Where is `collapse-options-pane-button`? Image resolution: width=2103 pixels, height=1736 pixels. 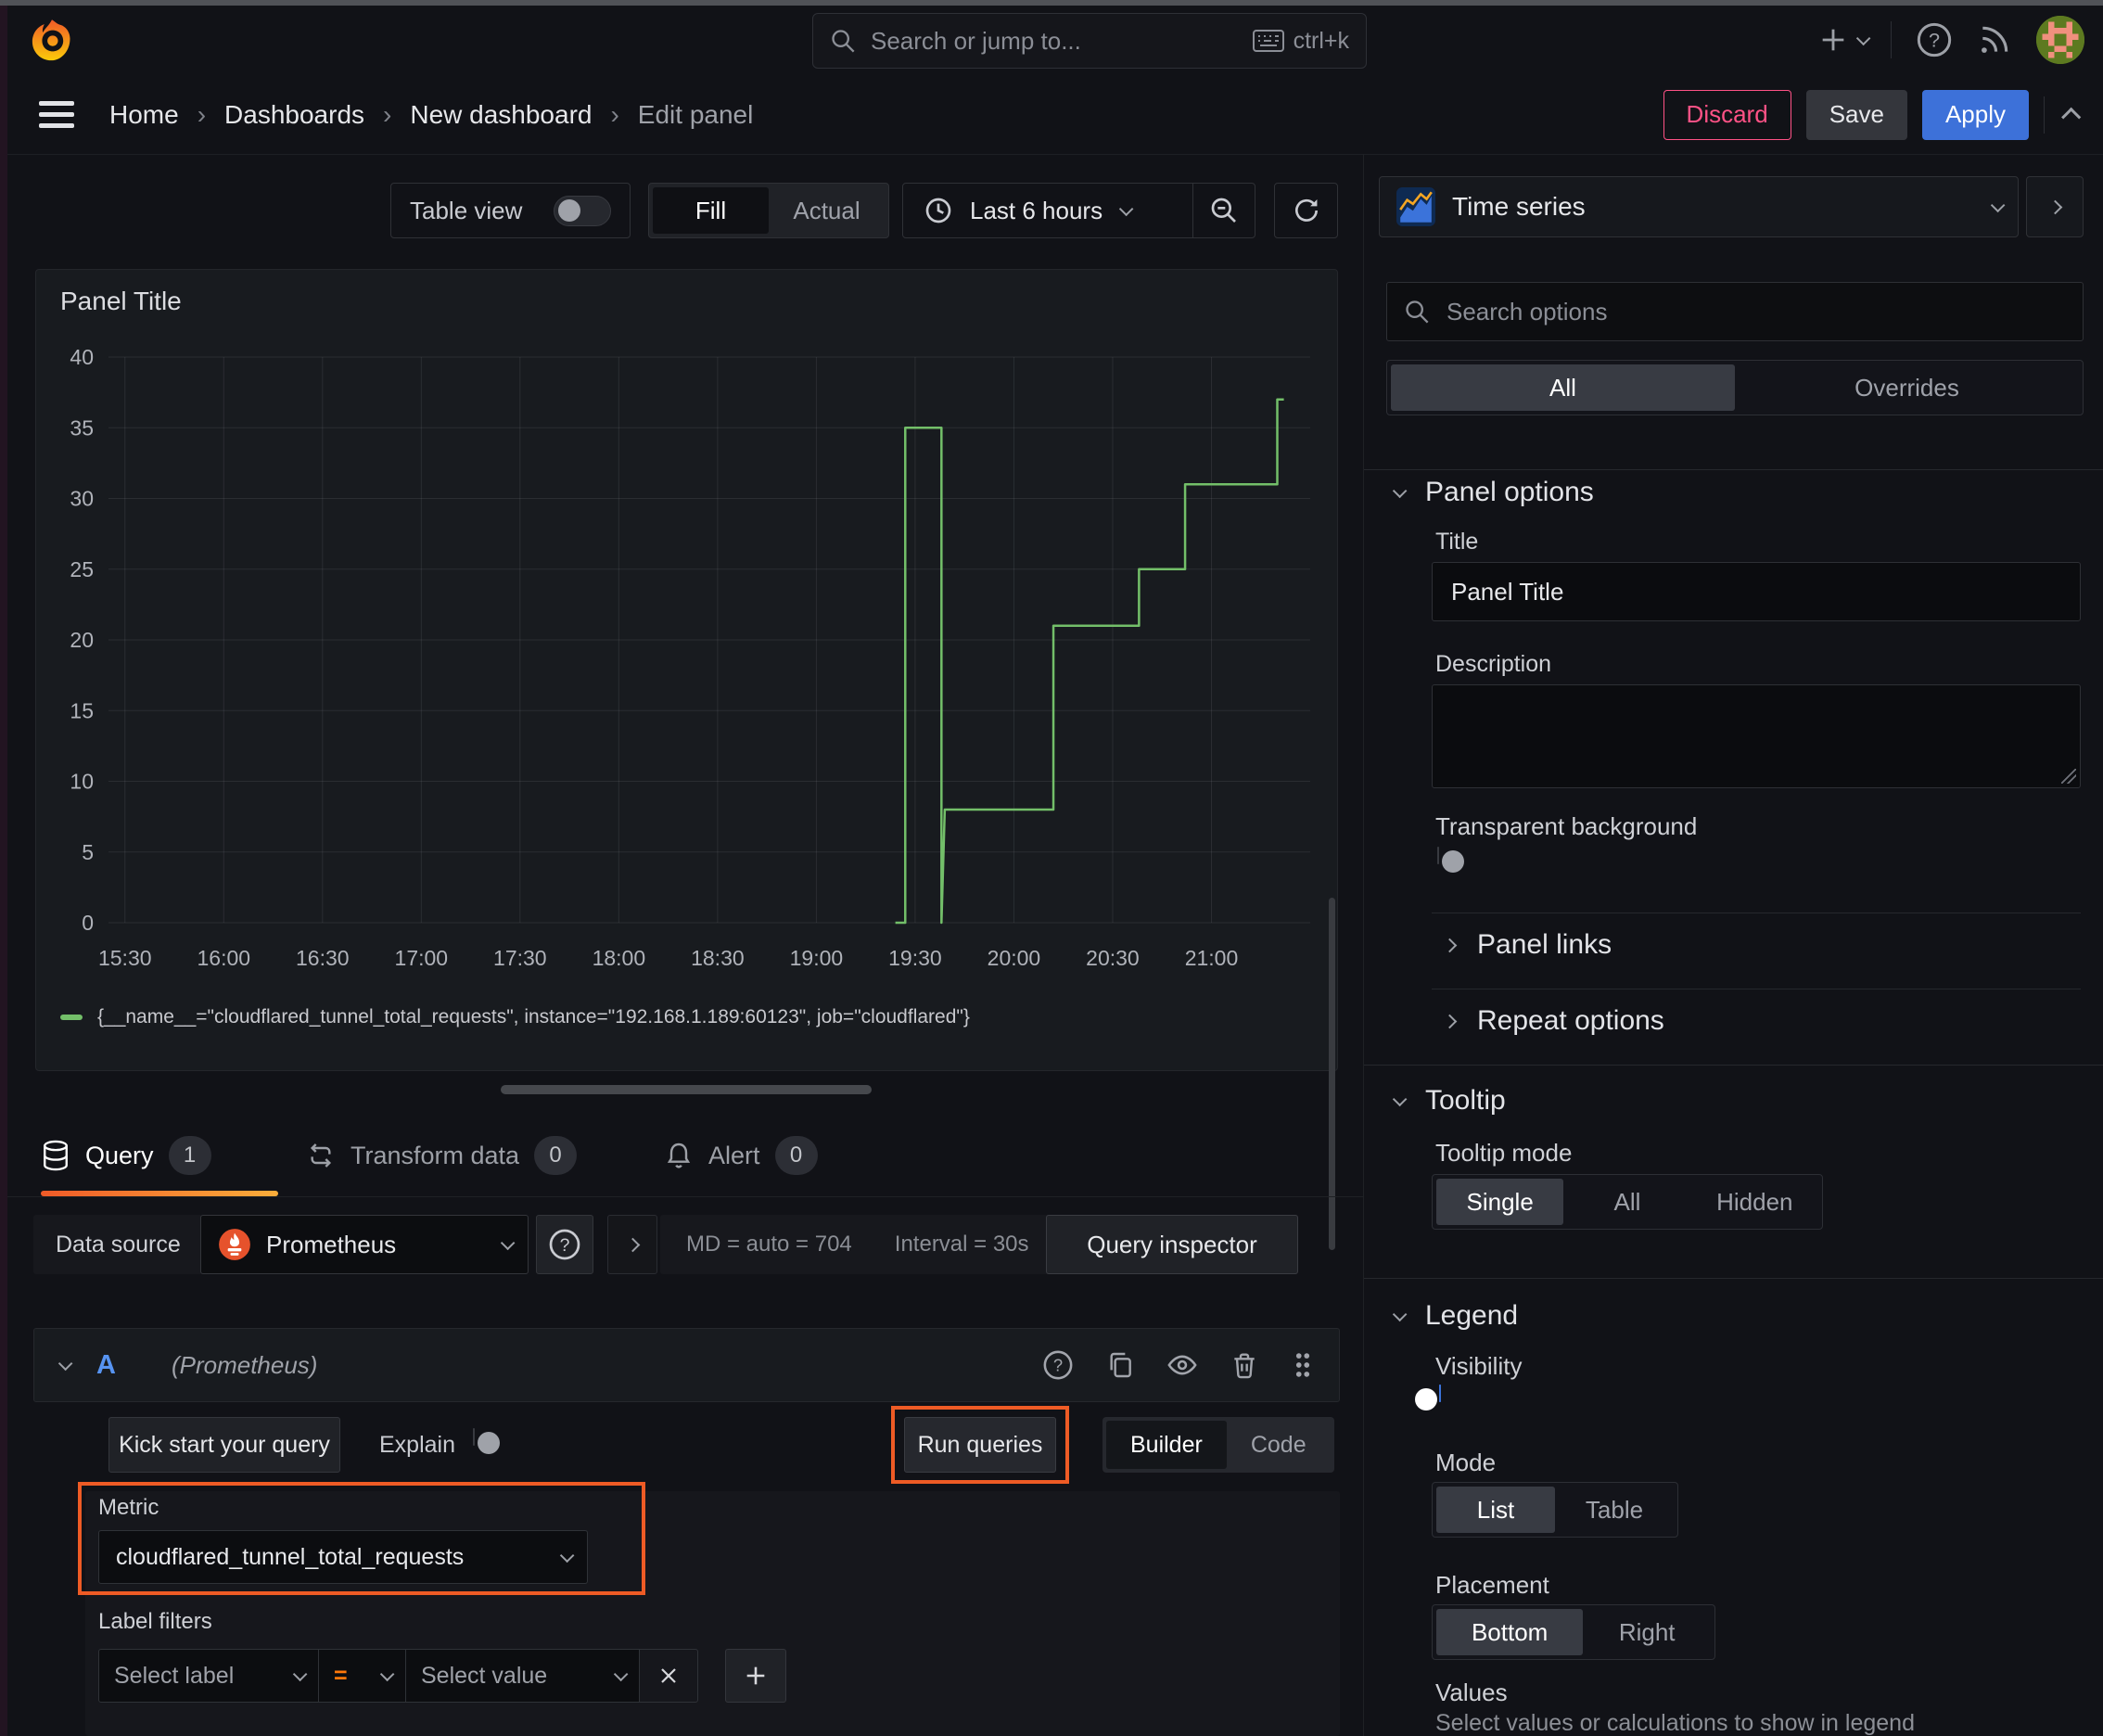 collapse-options-pane-button is located at coordinates (2055, 207).